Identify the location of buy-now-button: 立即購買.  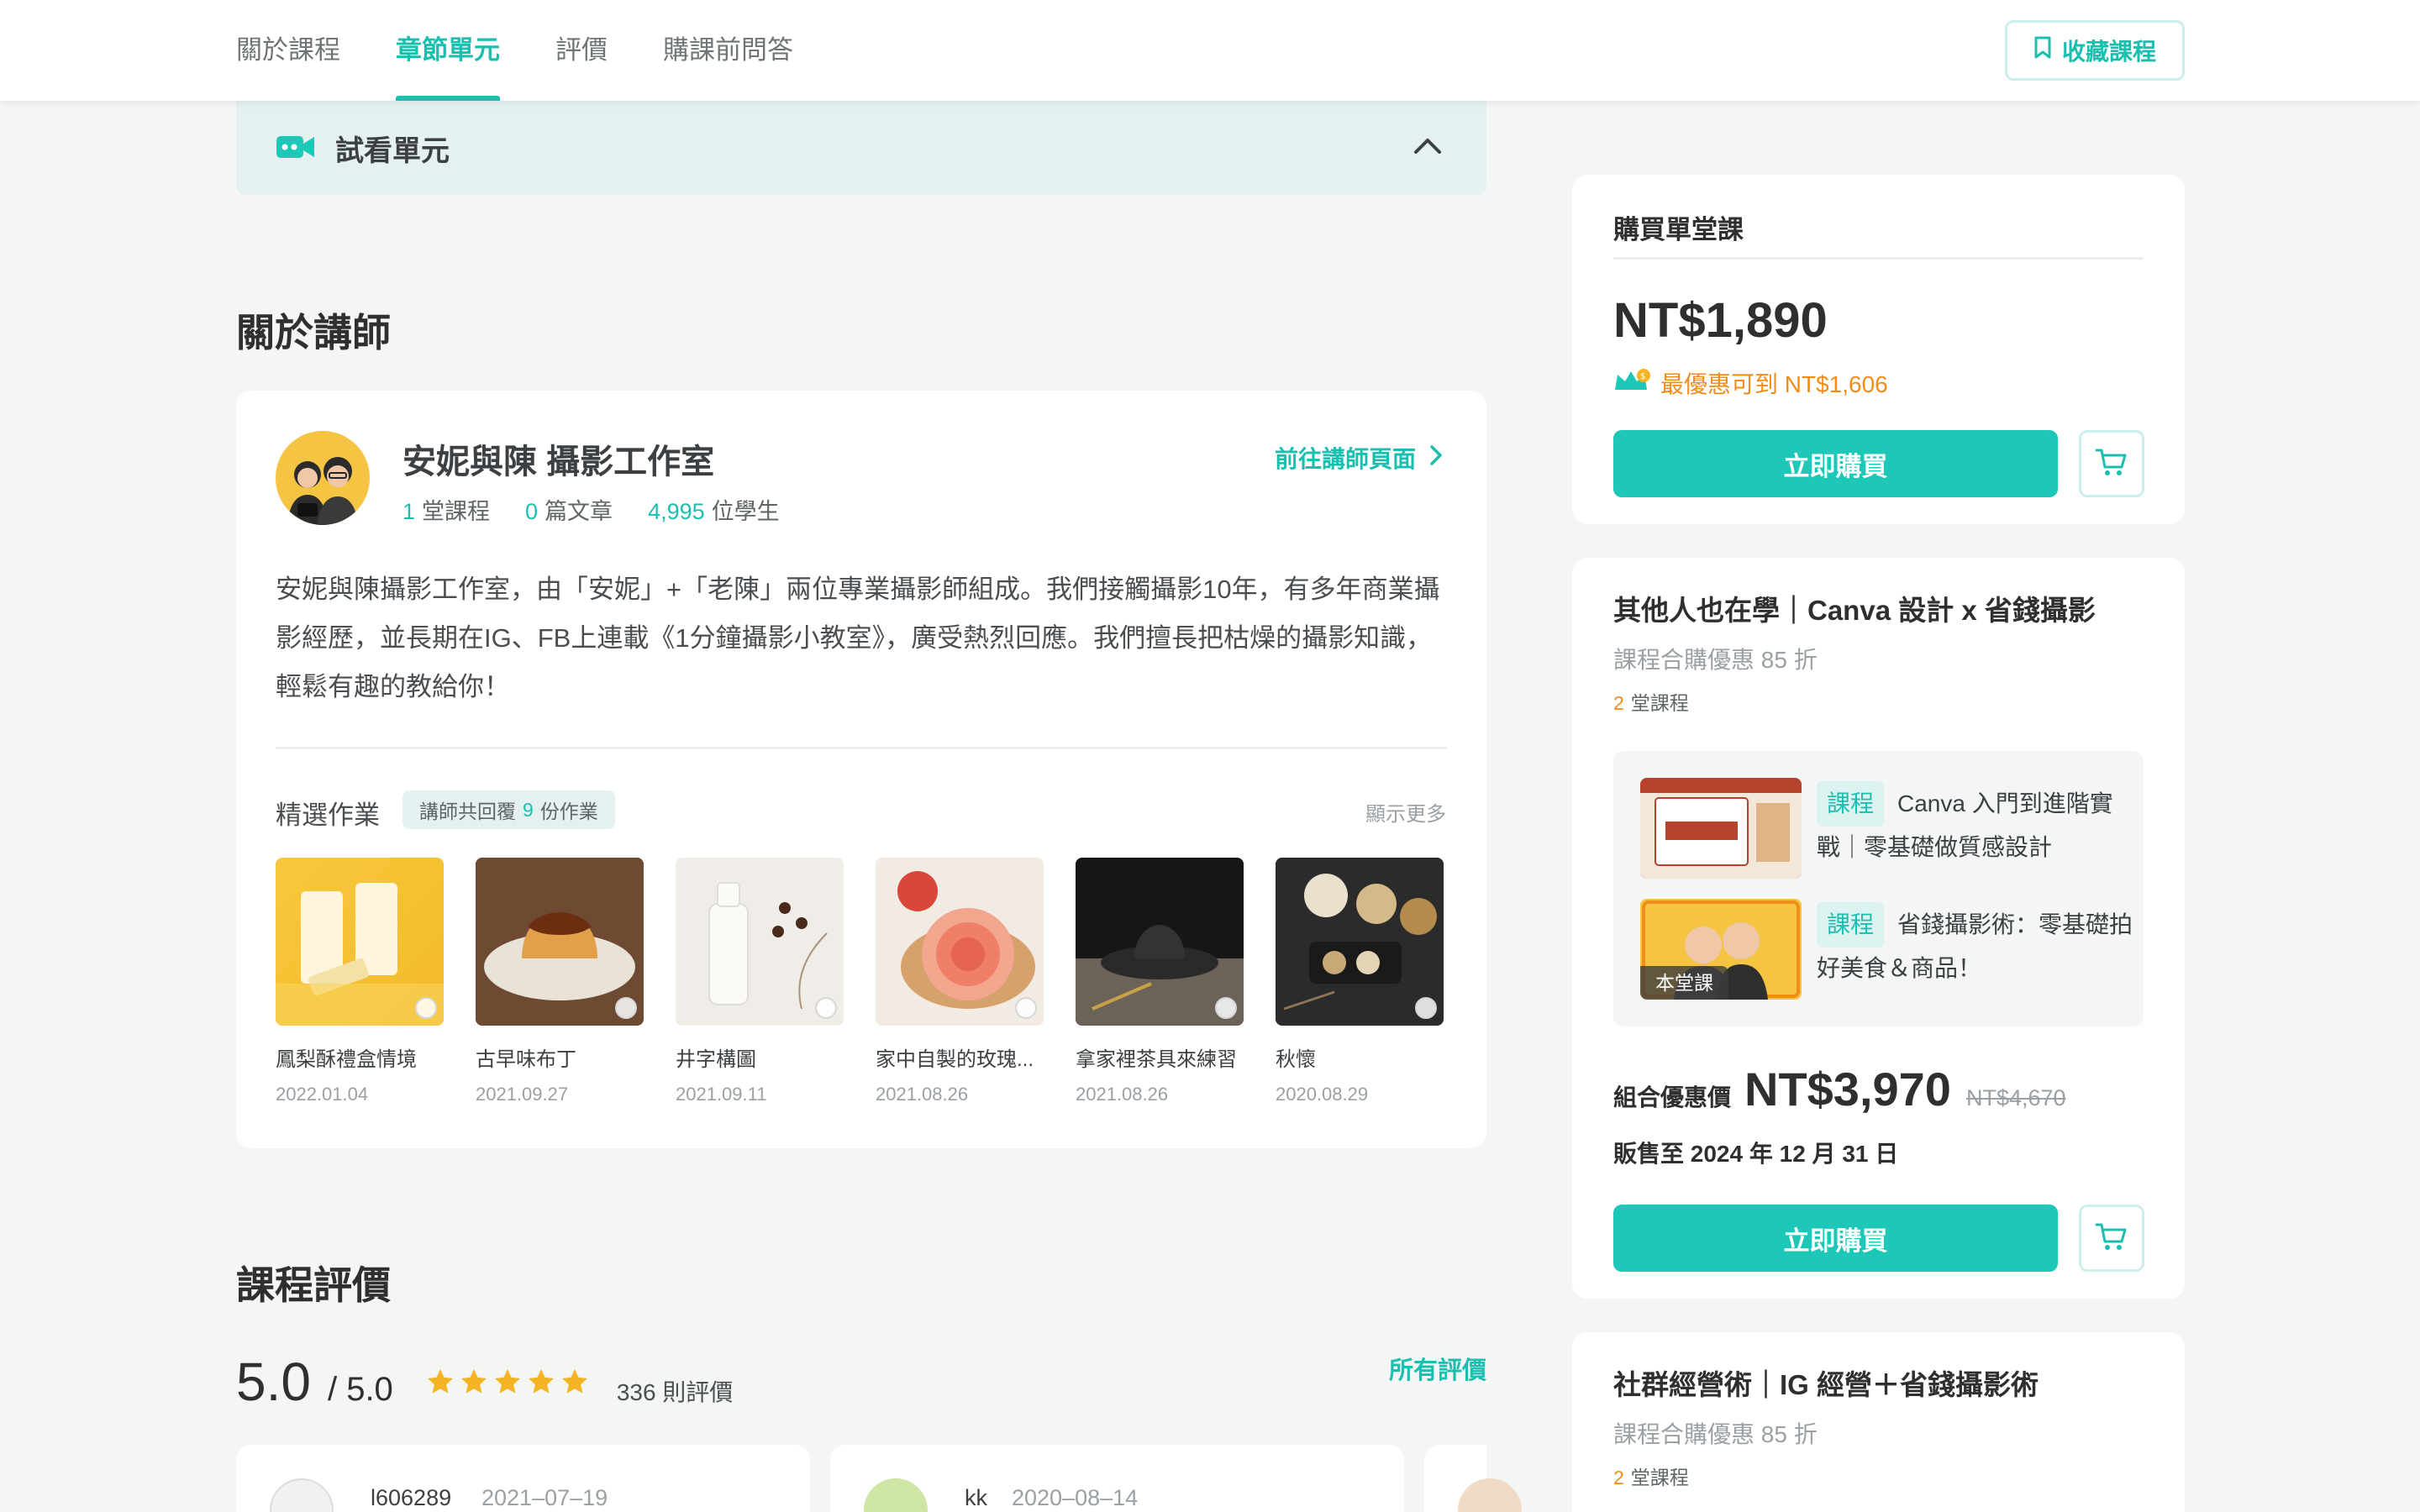
(1835, 463).